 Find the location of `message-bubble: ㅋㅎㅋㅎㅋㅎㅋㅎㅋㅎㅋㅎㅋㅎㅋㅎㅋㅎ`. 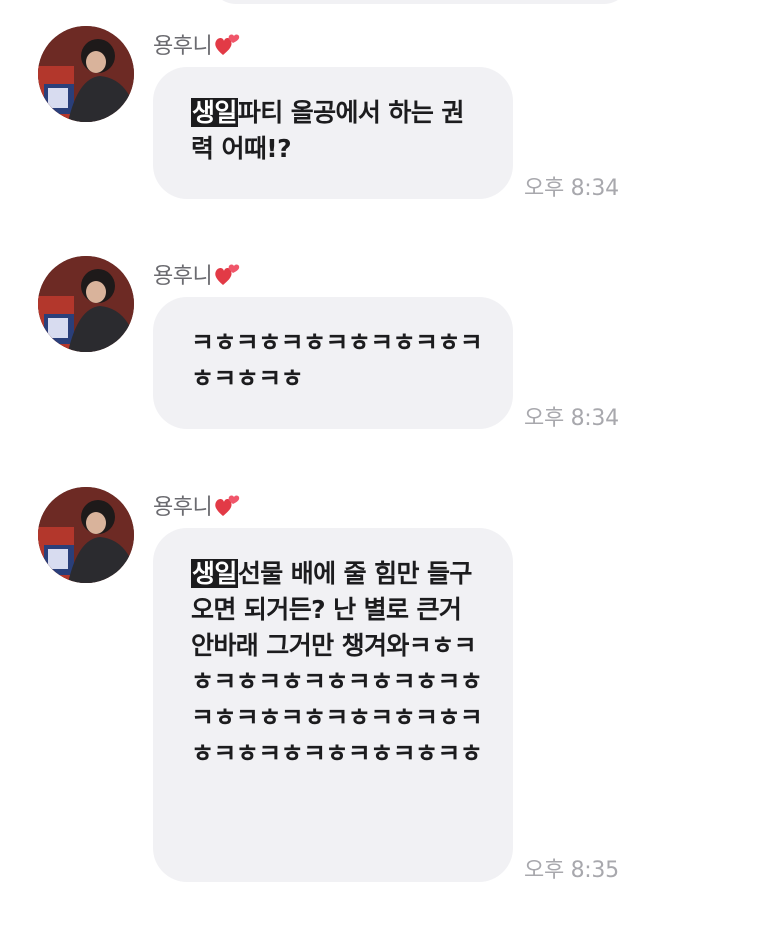

message-bubble: ㅋㅎㅋㅎㅋㅎㅋㅎㅋㅎㅋㅎㅋㅎㅋㅎㅋㅎ is located at coordinates (333, 363).